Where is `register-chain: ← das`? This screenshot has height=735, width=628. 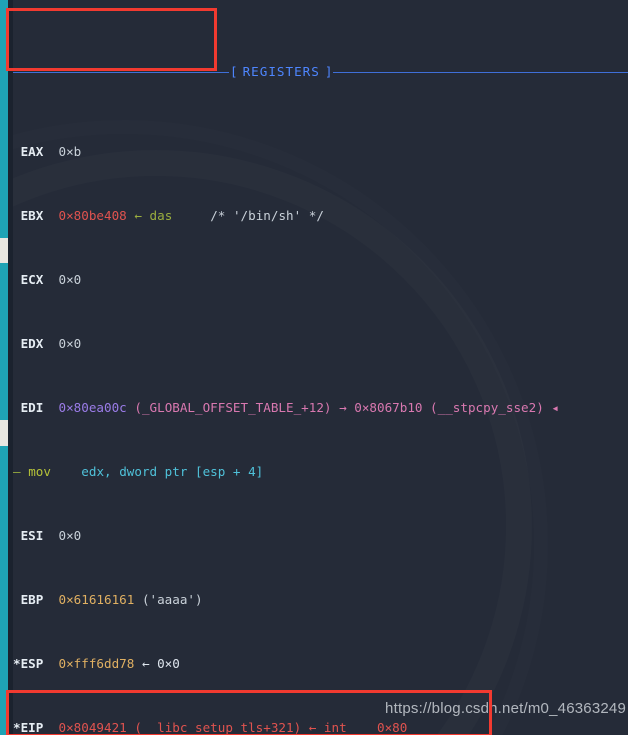 register-chain: ← das is located at coordinates (153, 215).